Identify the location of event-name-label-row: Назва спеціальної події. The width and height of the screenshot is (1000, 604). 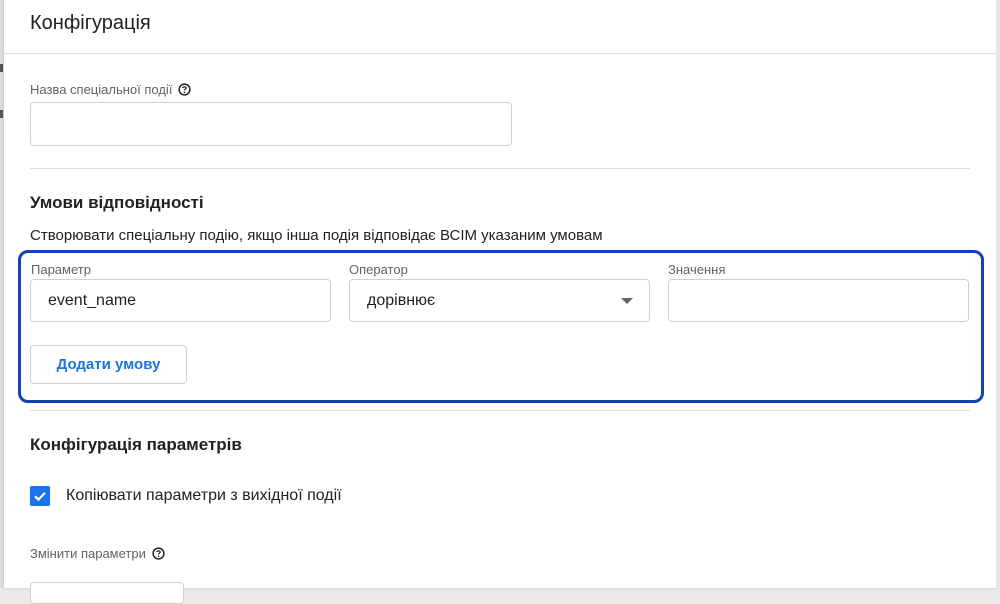
(111, 89).